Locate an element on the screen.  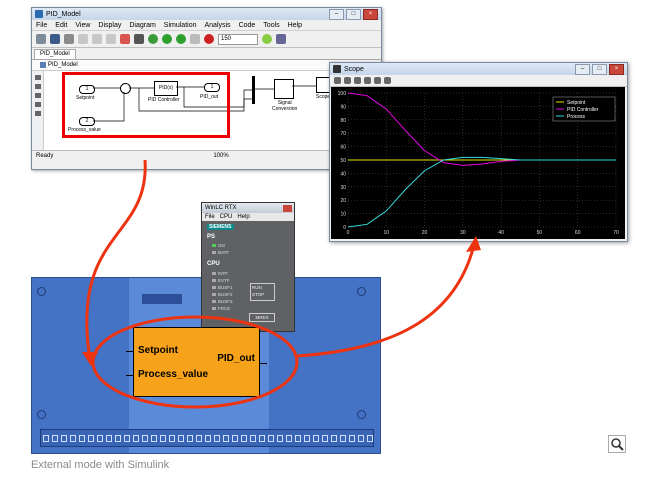
menu-help: Help is located at coordinates (295, 25).